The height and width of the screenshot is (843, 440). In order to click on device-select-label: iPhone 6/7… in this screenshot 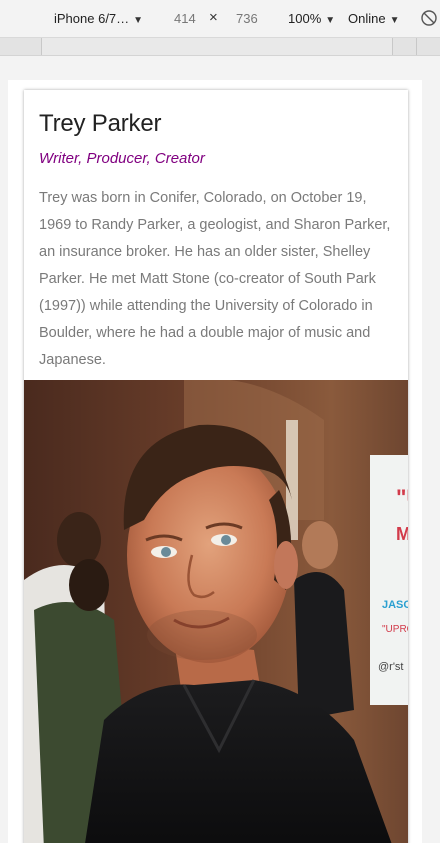, I will do `click(92, 18)`.